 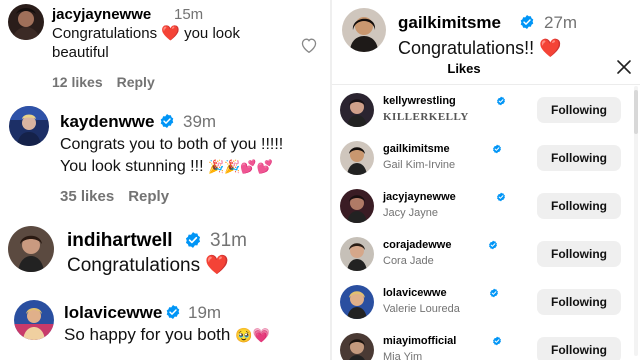 I want to click on likes-row-username: lolavicewwe, so click(x=415, y=293).